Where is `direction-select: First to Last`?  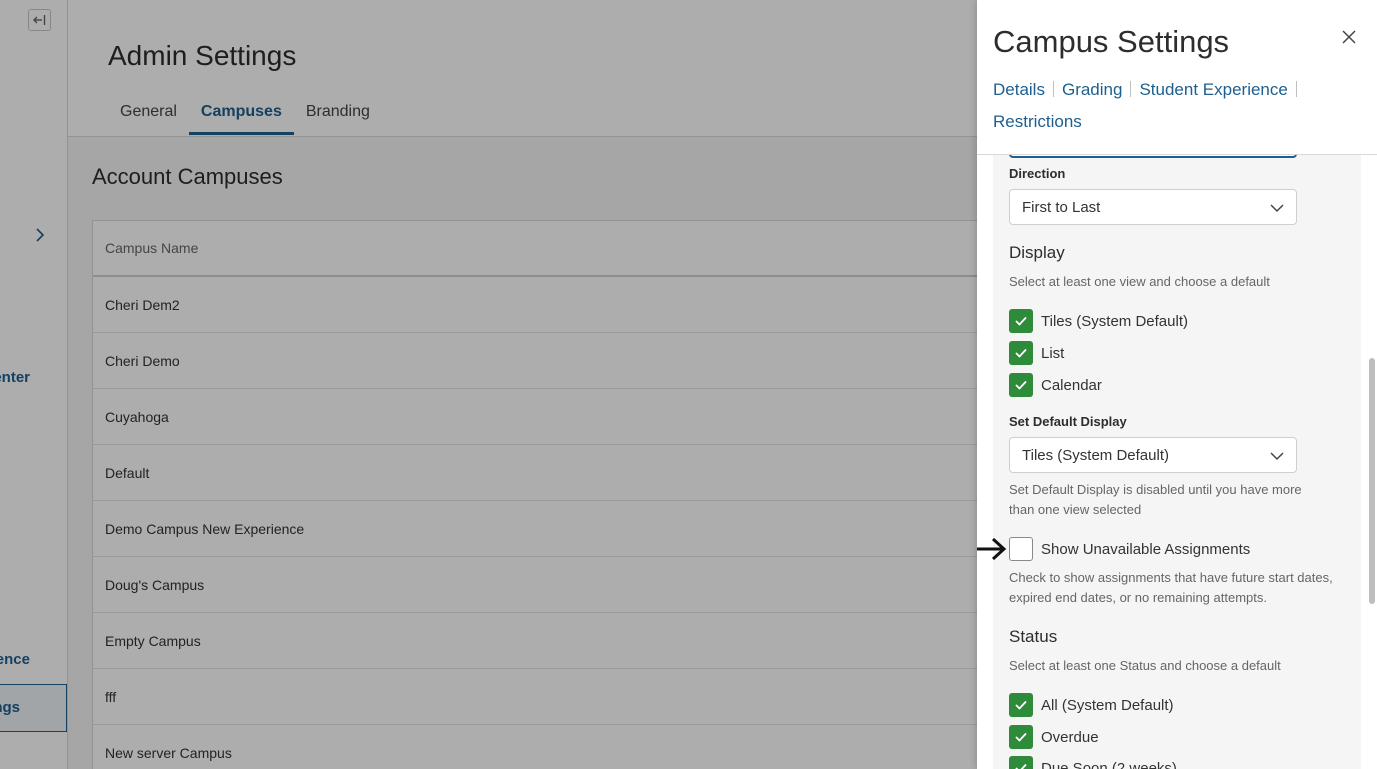
direction-select: First to Last is located at coordinates (1153, 207).